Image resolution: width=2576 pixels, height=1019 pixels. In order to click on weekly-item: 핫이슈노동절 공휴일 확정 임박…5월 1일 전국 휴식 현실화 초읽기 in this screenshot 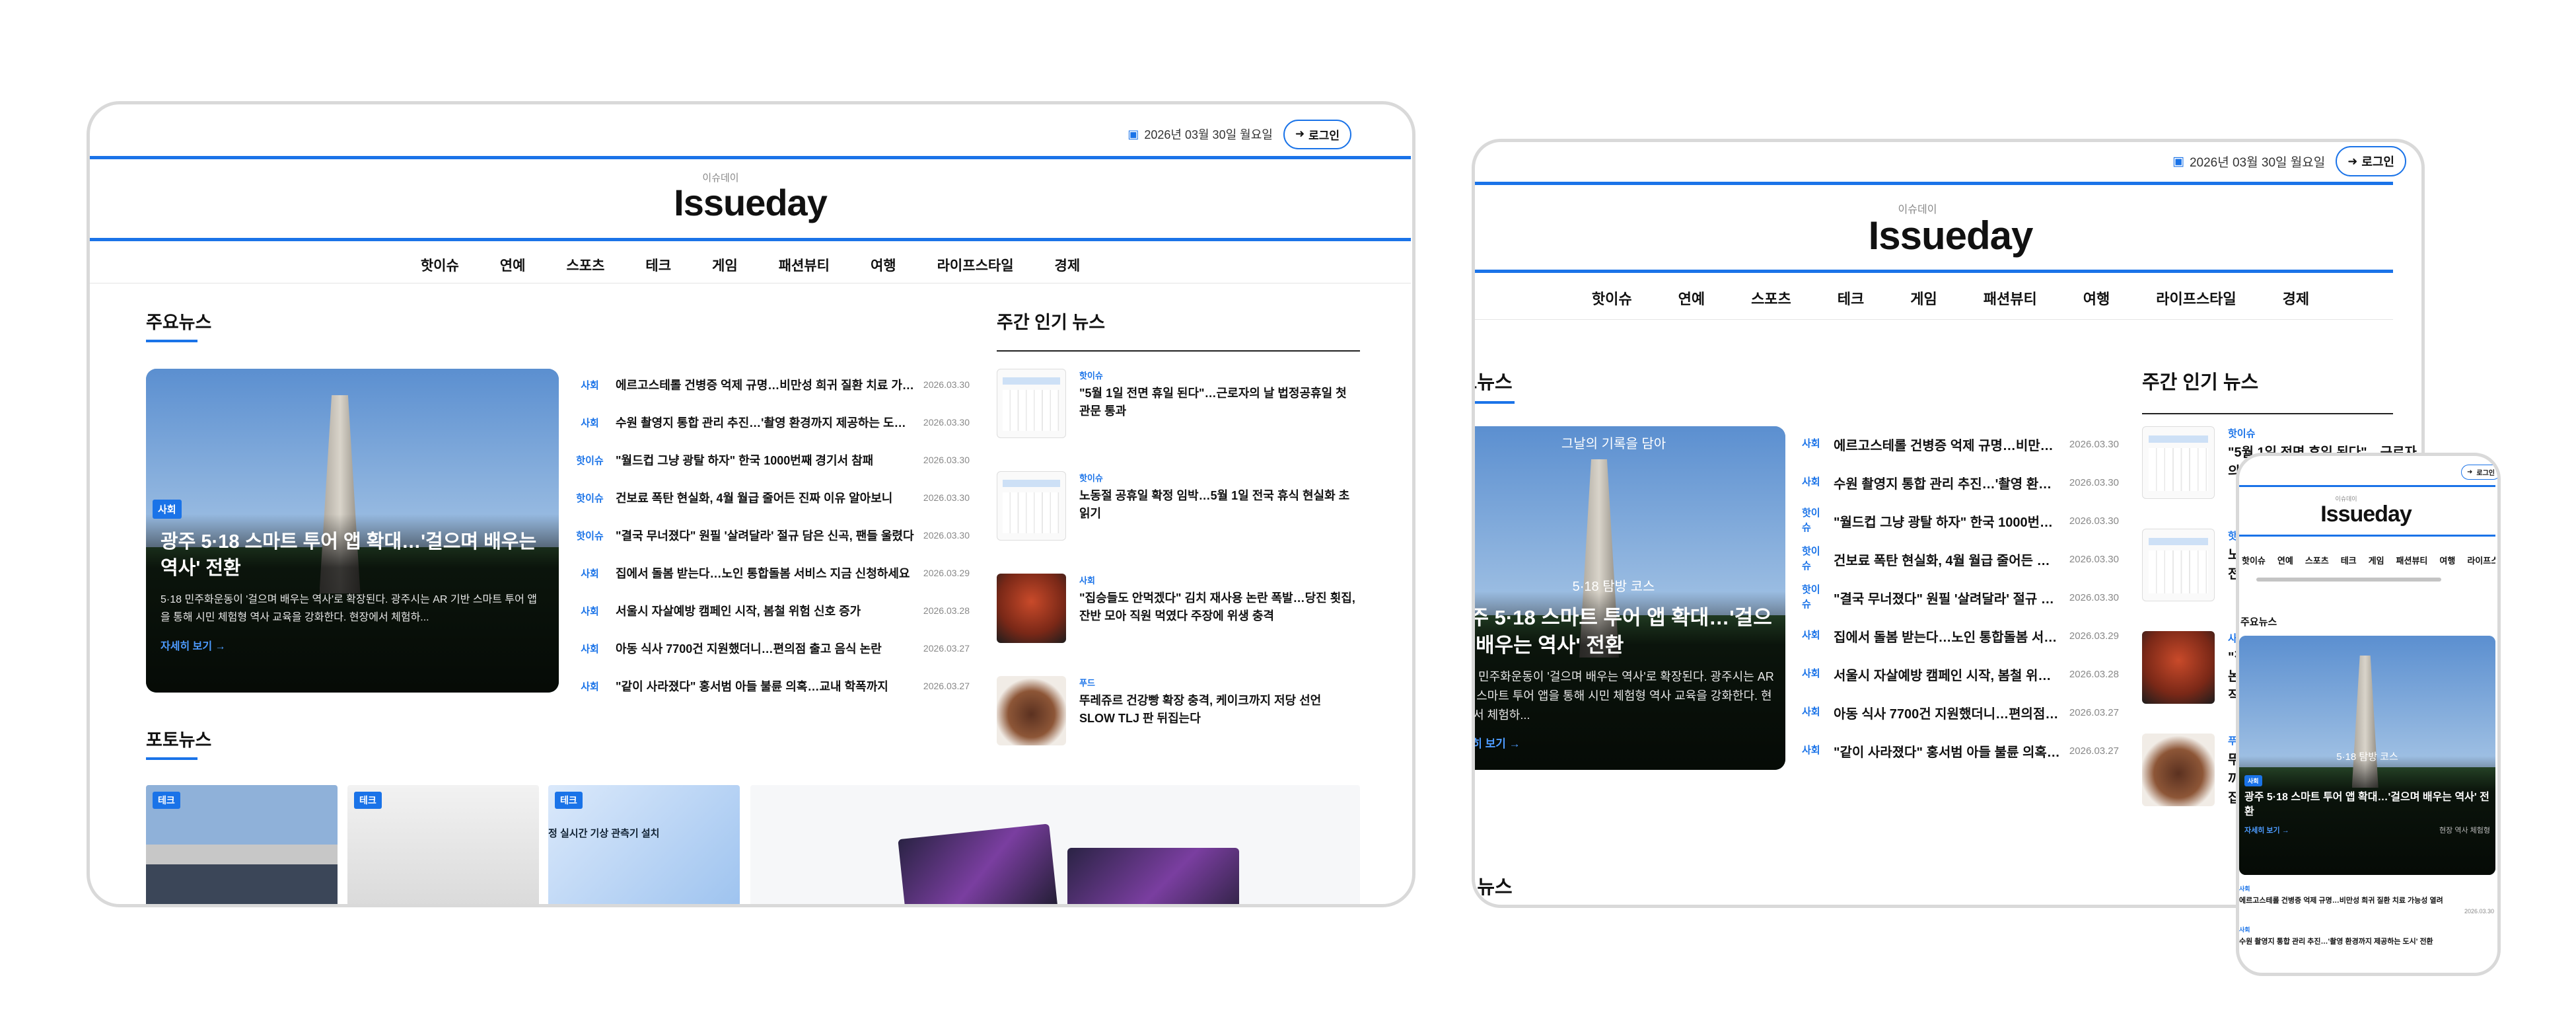, I will do `click(1178, 506)`.